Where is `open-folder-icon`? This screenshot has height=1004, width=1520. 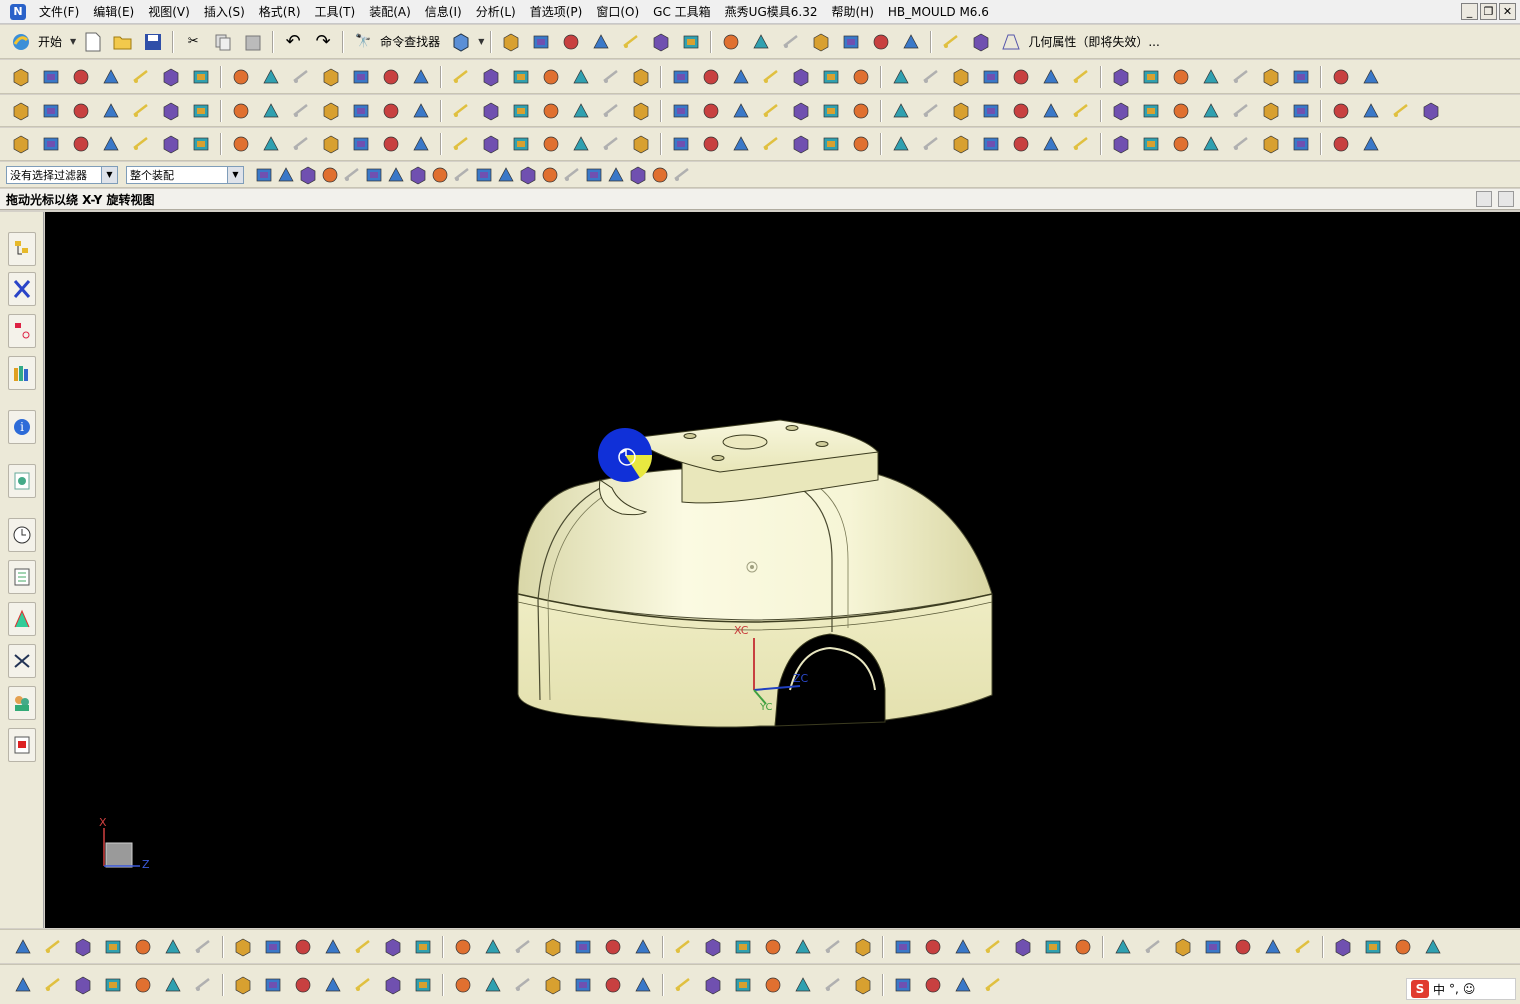
open-folder-icon is located at coordinates (123, 42).